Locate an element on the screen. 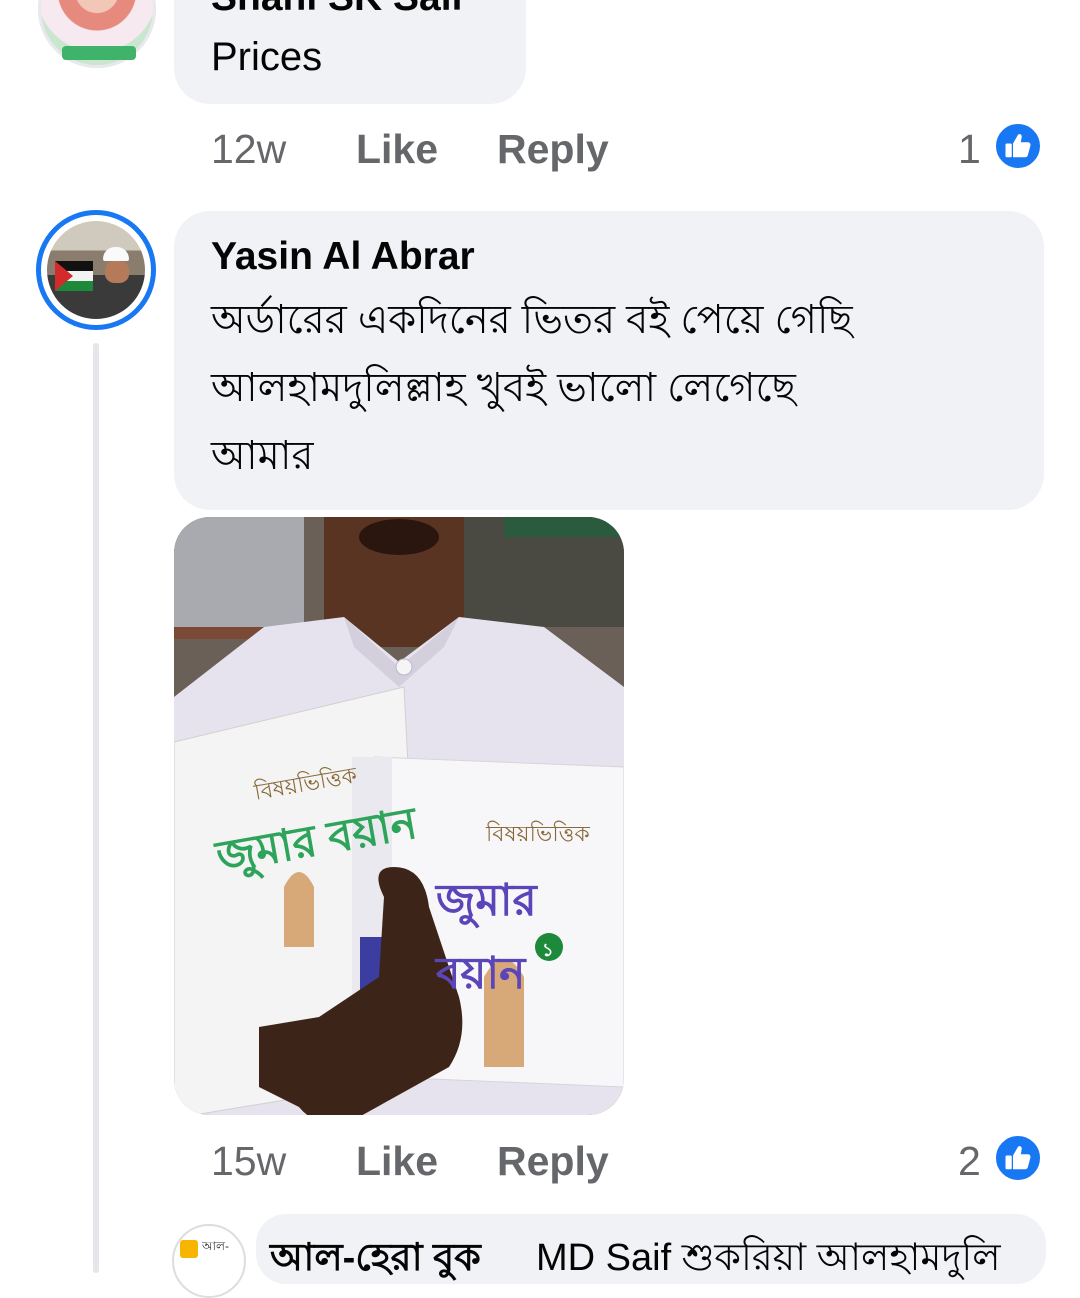 This screenshot has height=1298, width=1080. thread-line is located at coordinates (96, 808).